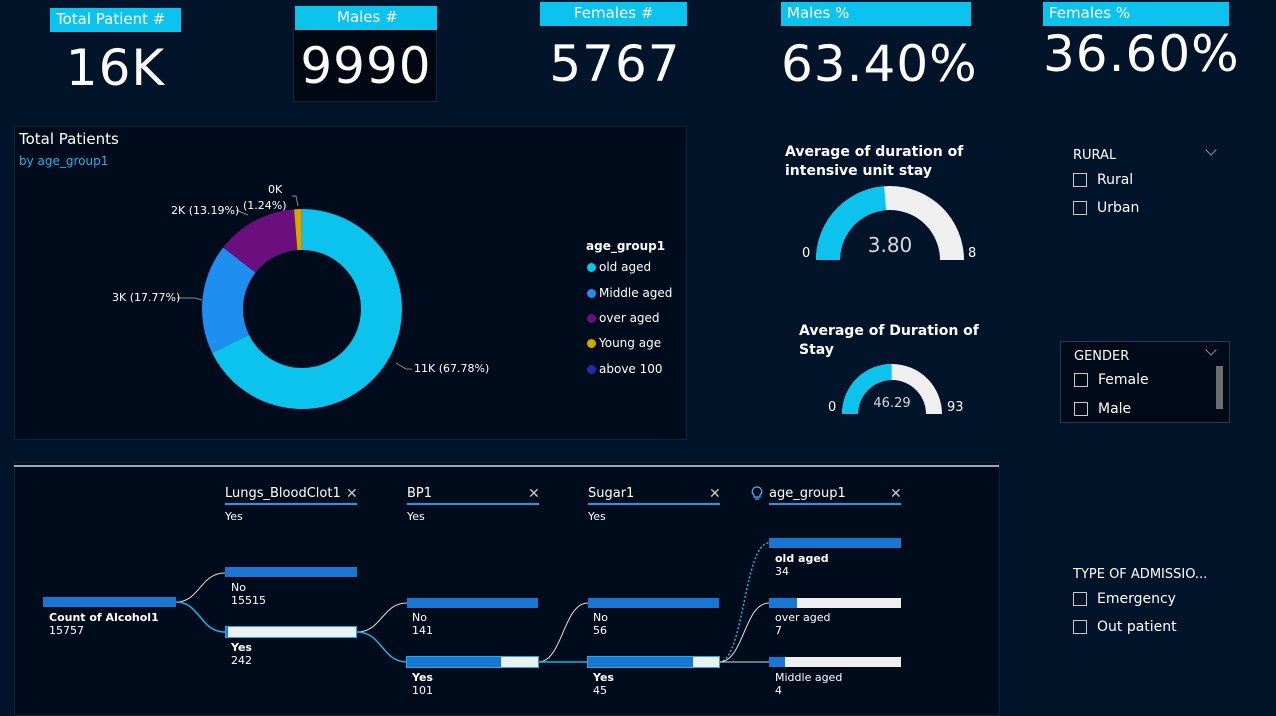  Describe the element at coordinates (227, 632) in the screenshot. I see `lungs-yes-bar` at that location.